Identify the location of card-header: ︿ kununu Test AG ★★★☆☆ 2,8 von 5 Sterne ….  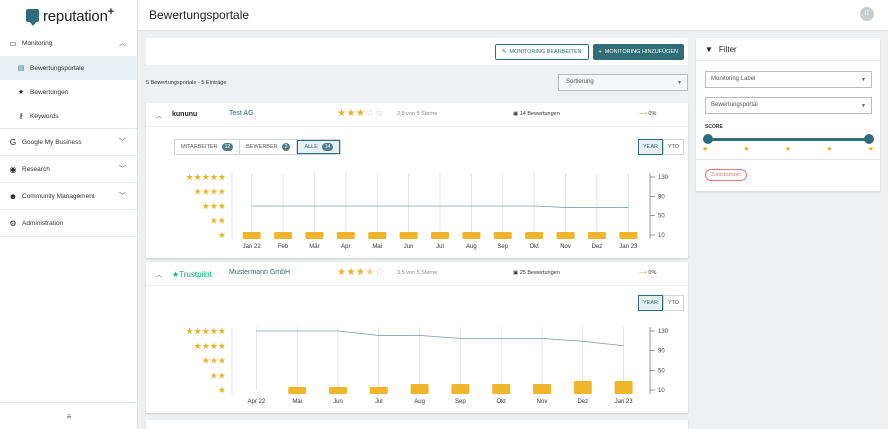
(417, 115).